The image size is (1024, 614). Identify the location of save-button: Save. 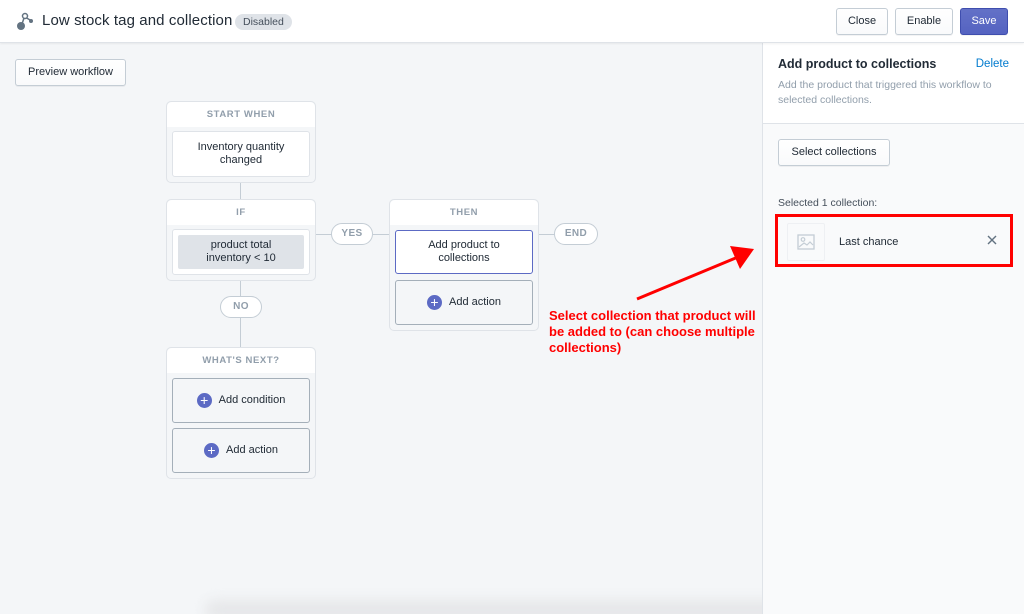
(984, 21).